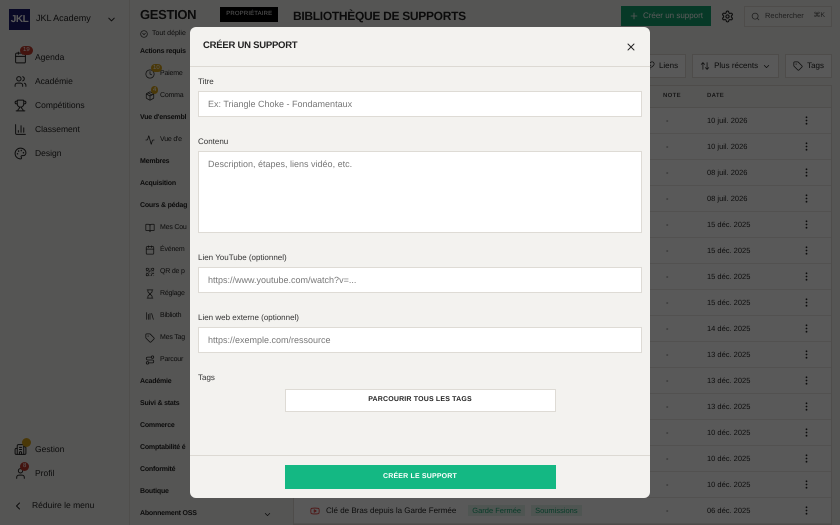 This screenshot has height=525, width=840. I want to click on text-field: Ex: Triangle Choke - Fondamentaux, so click(420, 104).